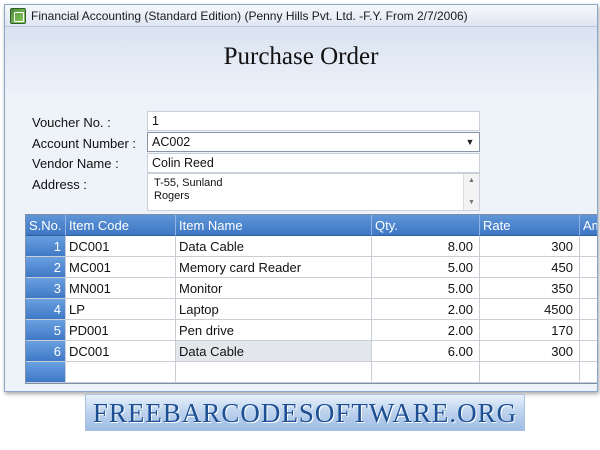  I want to click on col-header-rate: Rate, so click(530, 225).